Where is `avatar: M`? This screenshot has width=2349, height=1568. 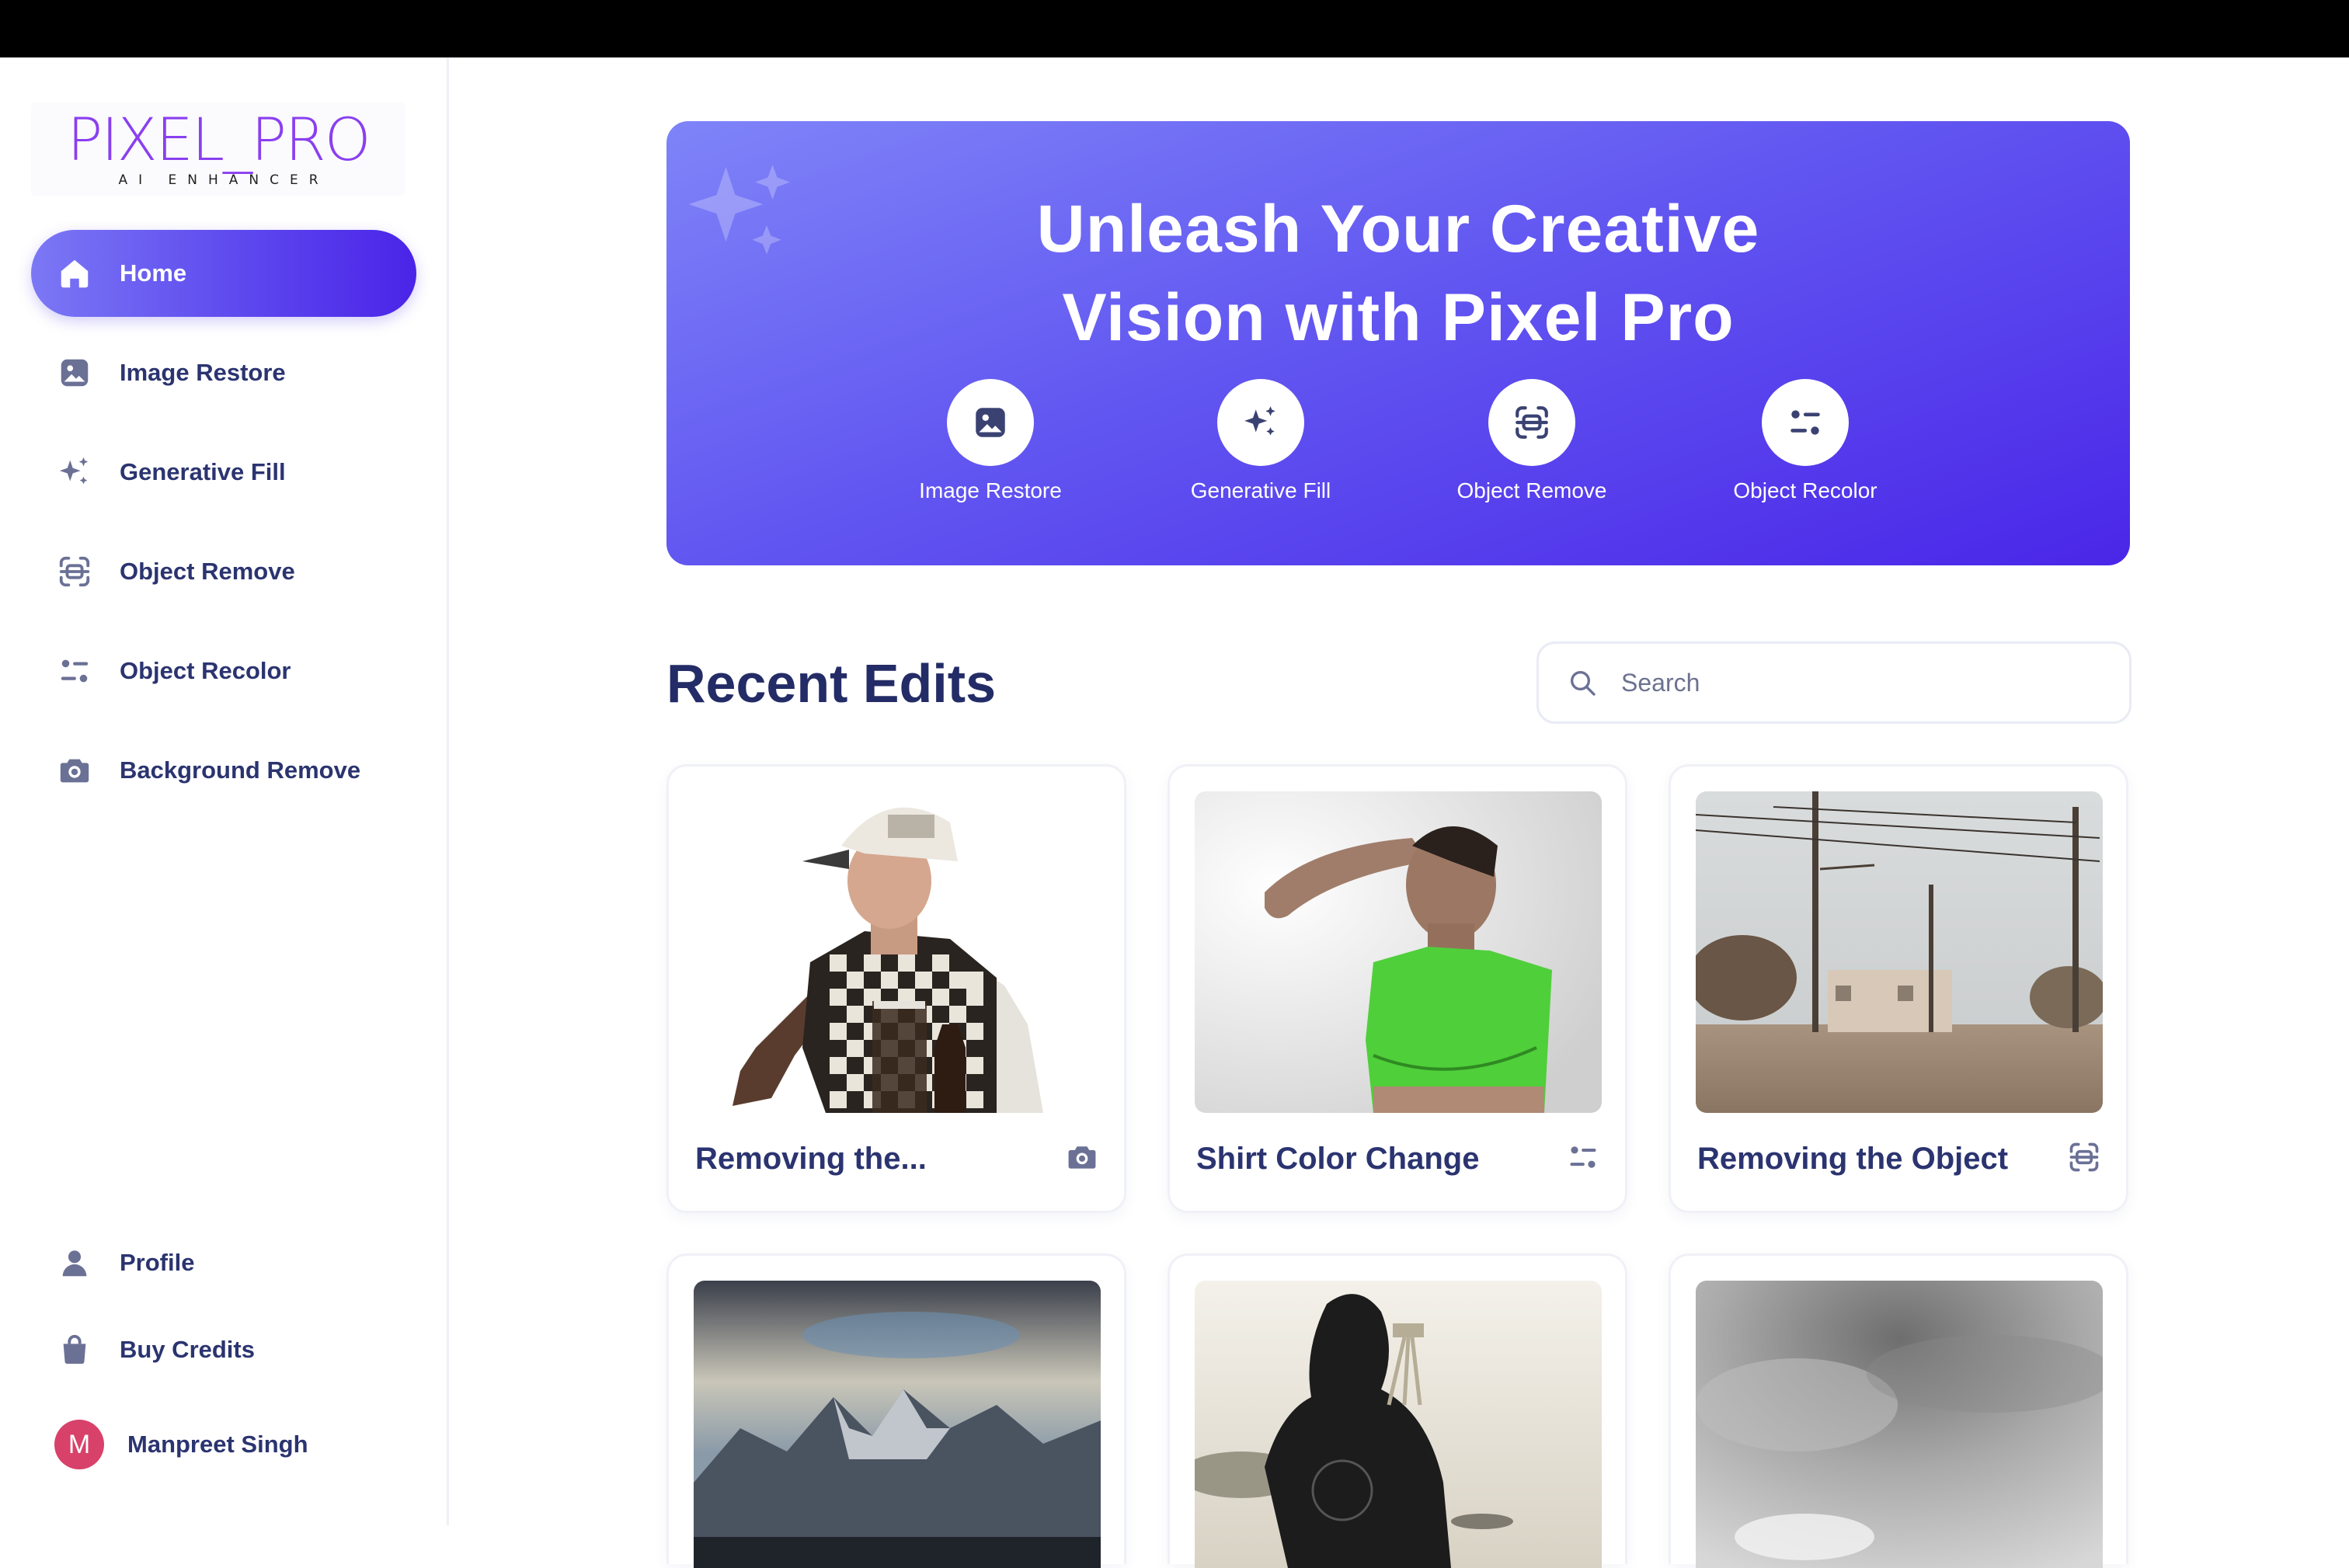
avatar: M is located at coordinates (79, 1445).